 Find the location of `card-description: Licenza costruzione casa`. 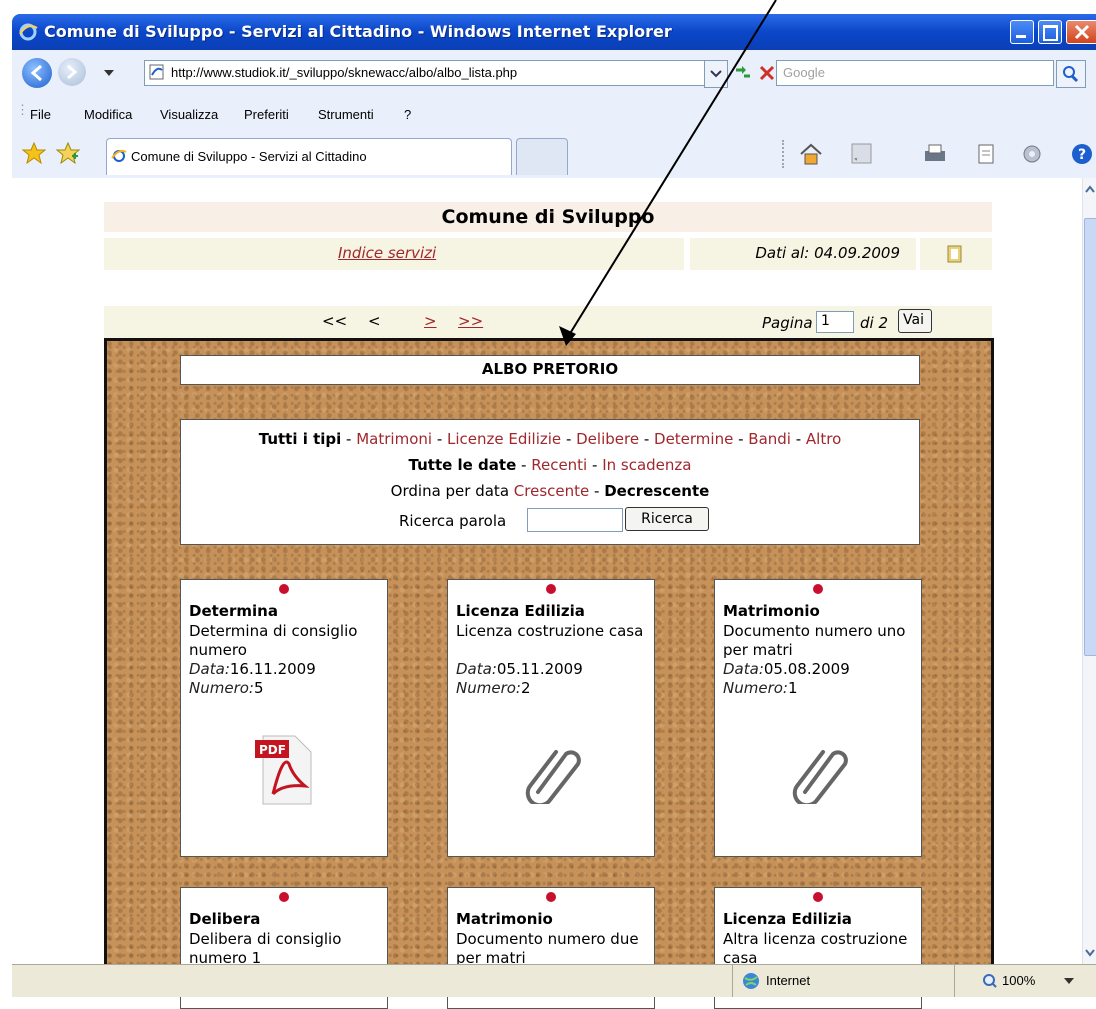

card-description: Licenza costruzione casa is located at coordinates (550, 631).